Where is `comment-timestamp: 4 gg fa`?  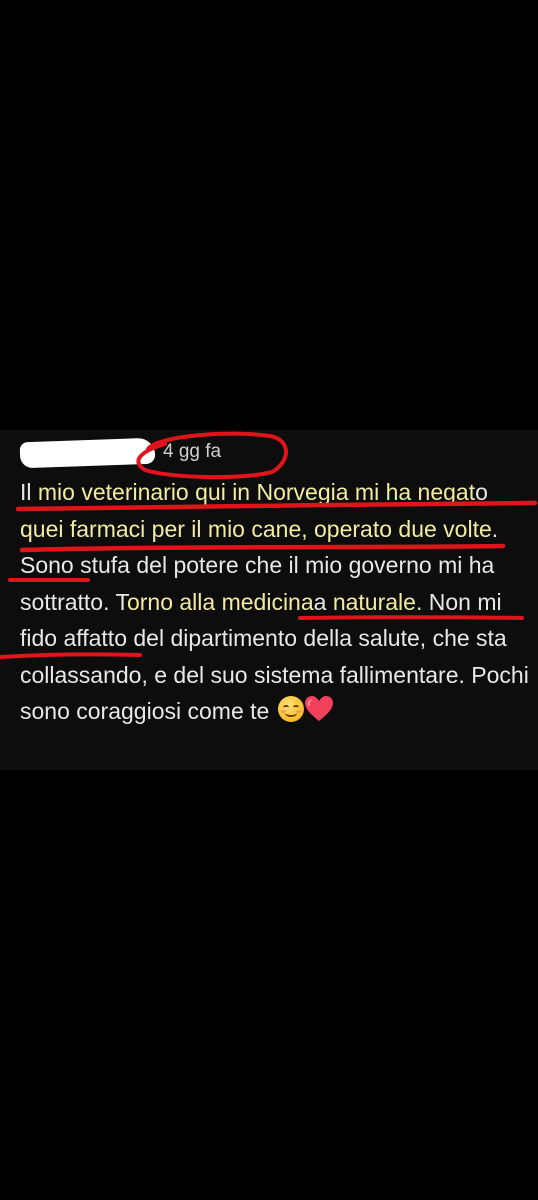 comment-timestamp: 4 gg fa is located at coordinates (192, 451).